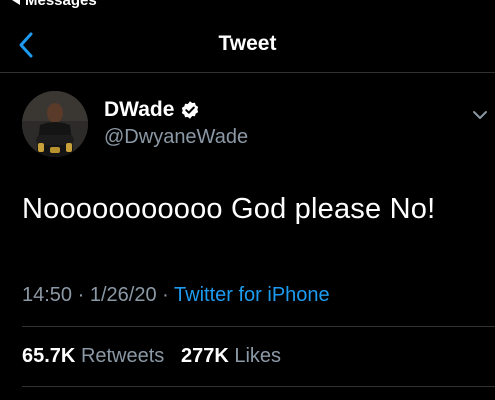 The width and height of the screenshot is (495, 400). I want to click on tweet-options-button, so click(480, 115).